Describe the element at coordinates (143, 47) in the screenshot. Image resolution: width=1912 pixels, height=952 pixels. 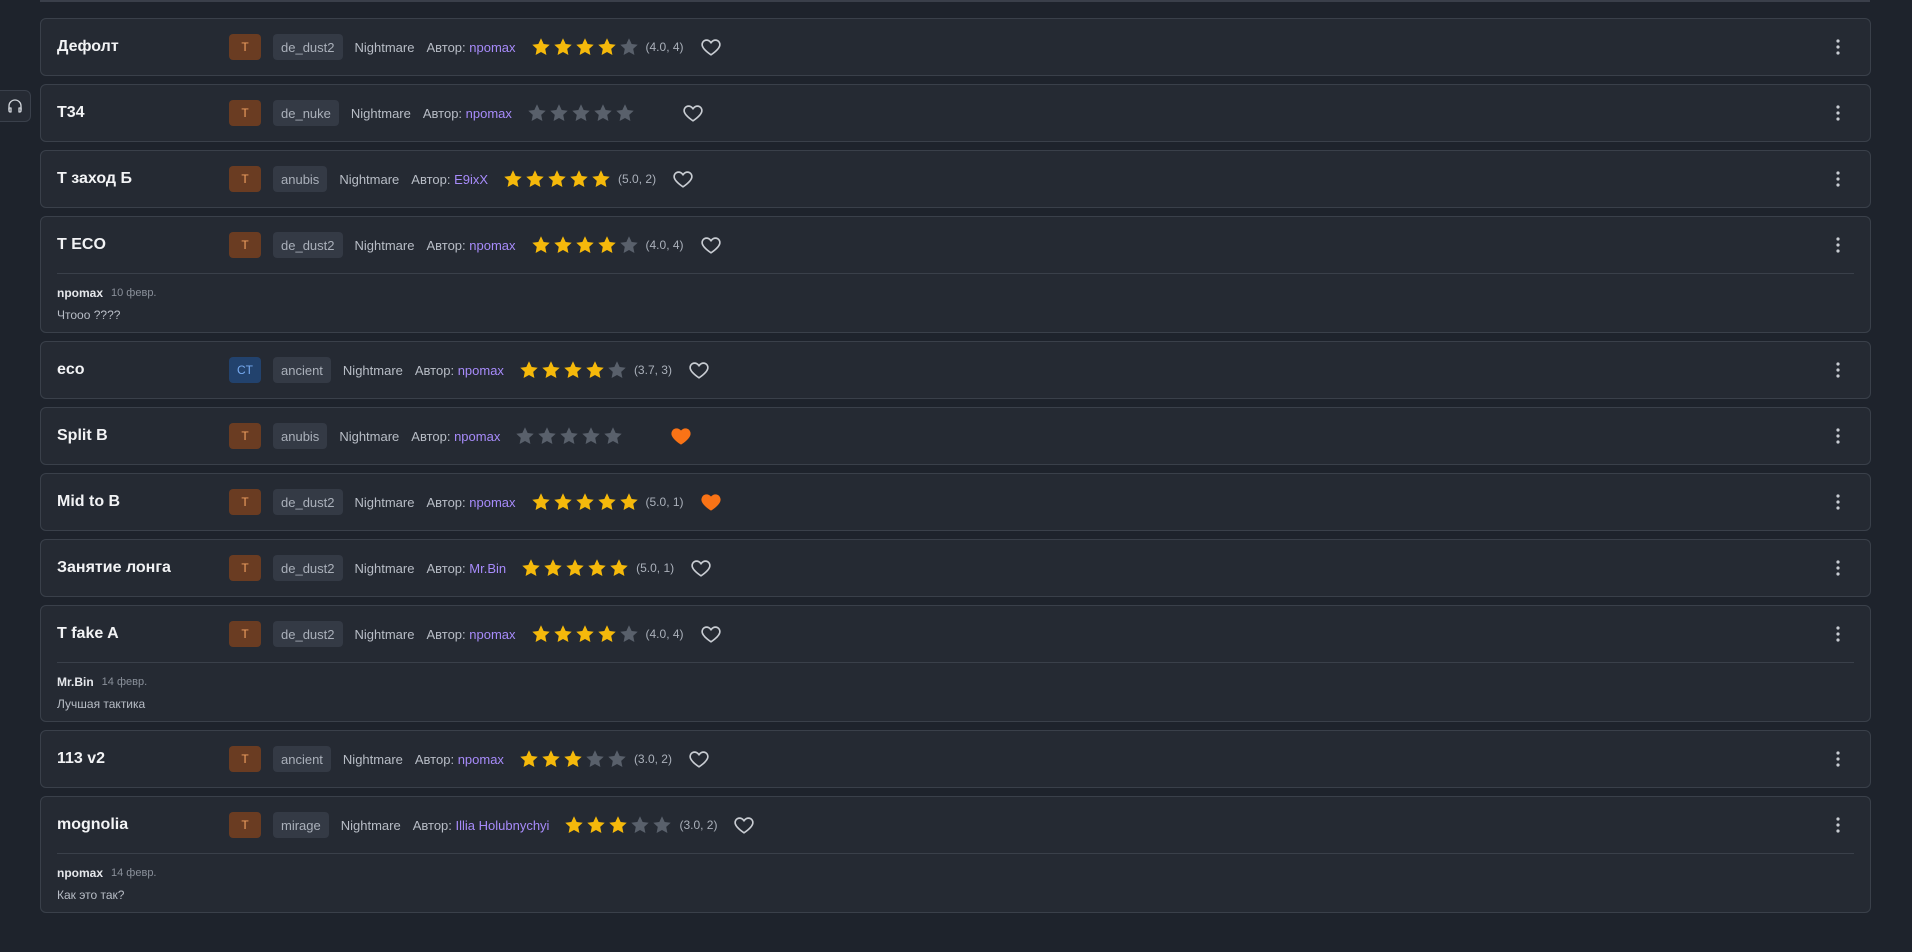
I see `tactic-title: Дефолт` at that location.